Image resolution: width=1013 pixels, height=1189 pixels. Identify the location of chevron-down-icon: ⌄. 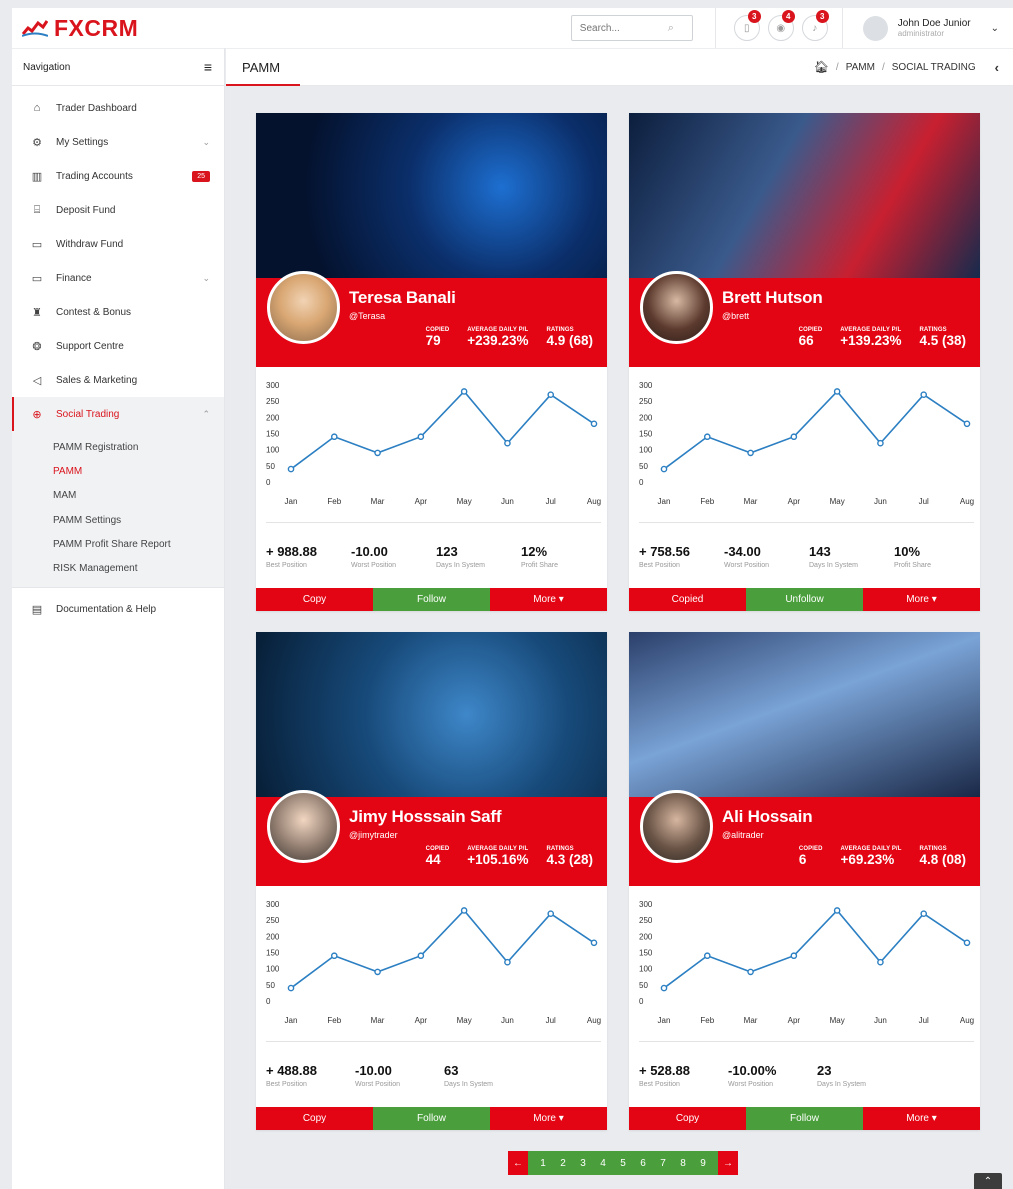
(995, 28).